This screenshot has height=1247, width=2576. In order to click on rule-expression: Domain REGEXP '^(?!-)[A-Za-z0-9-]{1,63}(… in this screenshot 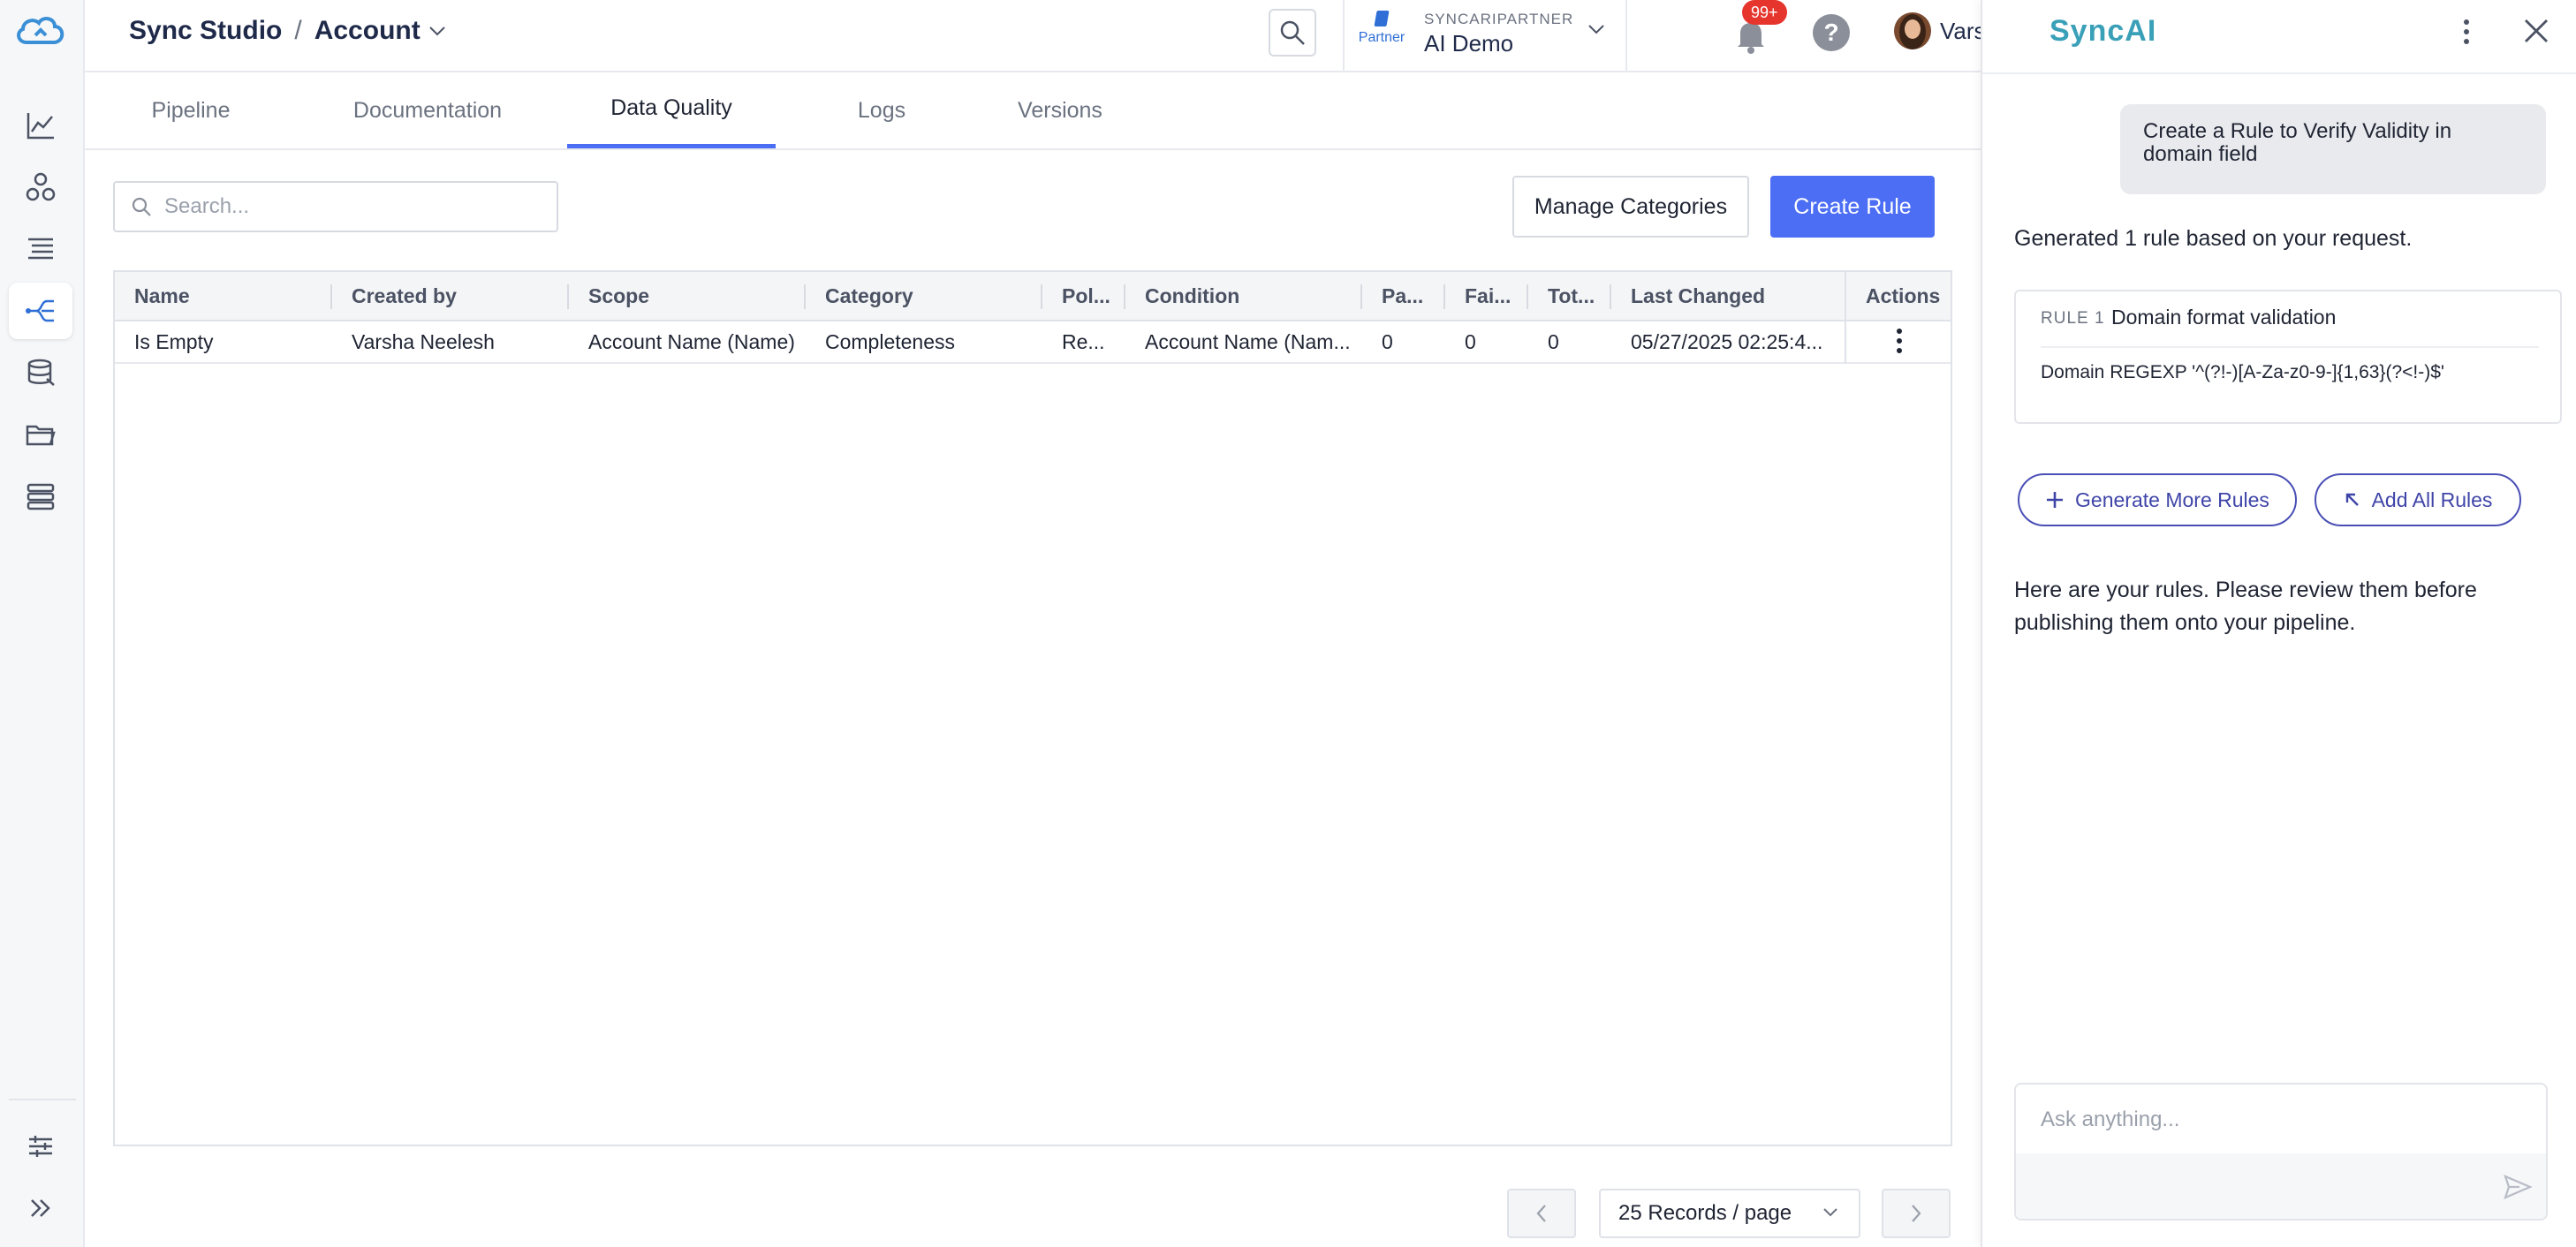, I will do `click(2243, 372)`.